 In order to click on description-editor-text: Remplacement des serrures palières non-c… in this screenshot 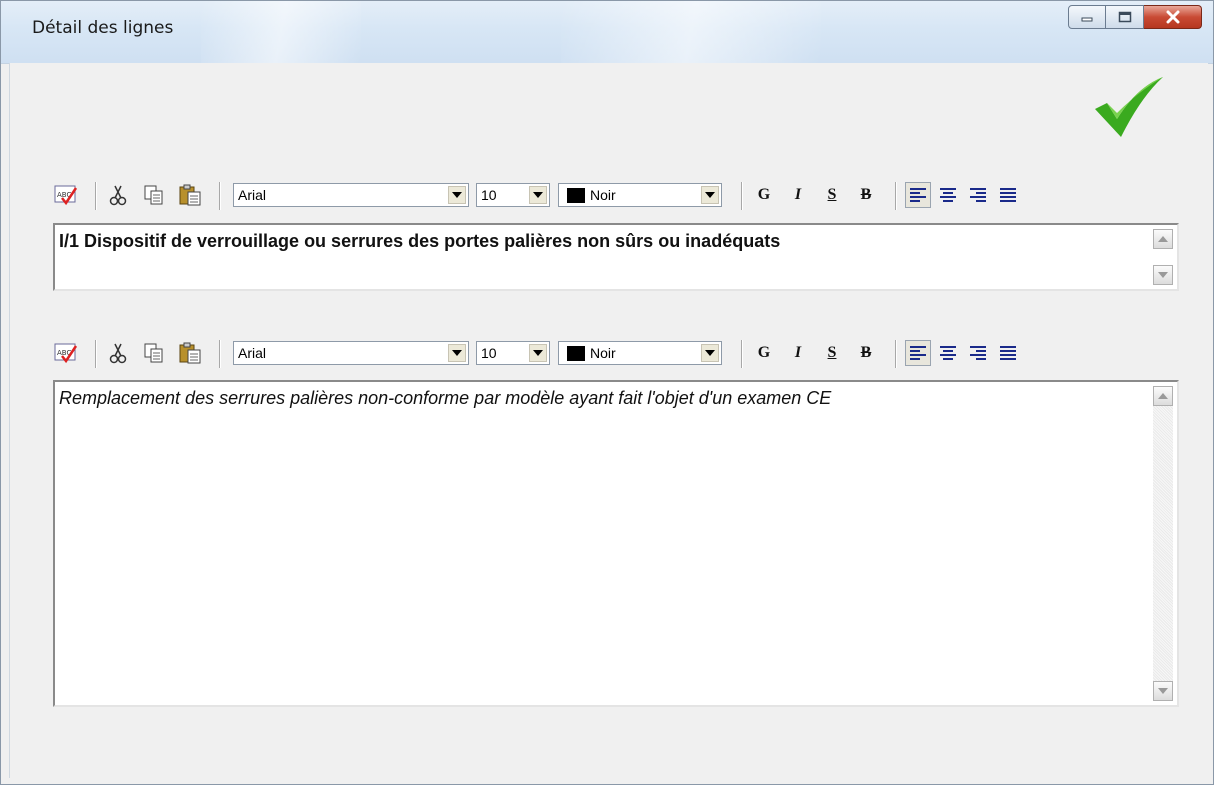, I will do `click(445, 398)`.